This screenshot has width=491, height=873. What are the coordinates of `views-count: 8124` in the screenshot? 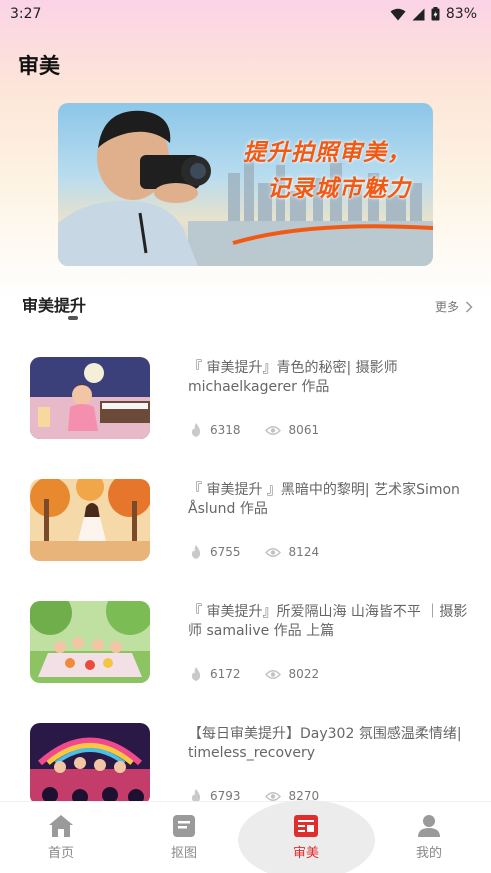 It's located at (304, 552).